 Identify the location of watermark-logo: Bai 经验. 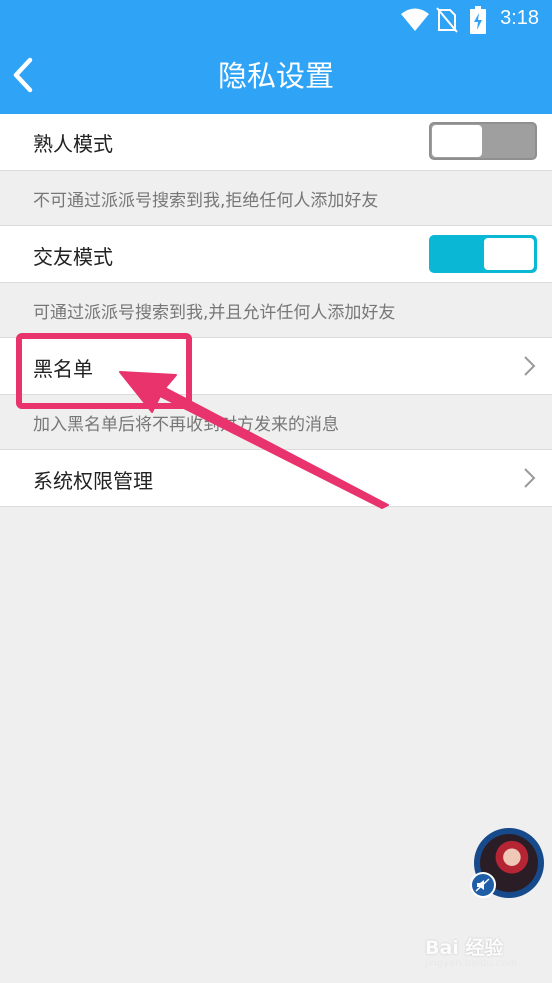
(464, 948).